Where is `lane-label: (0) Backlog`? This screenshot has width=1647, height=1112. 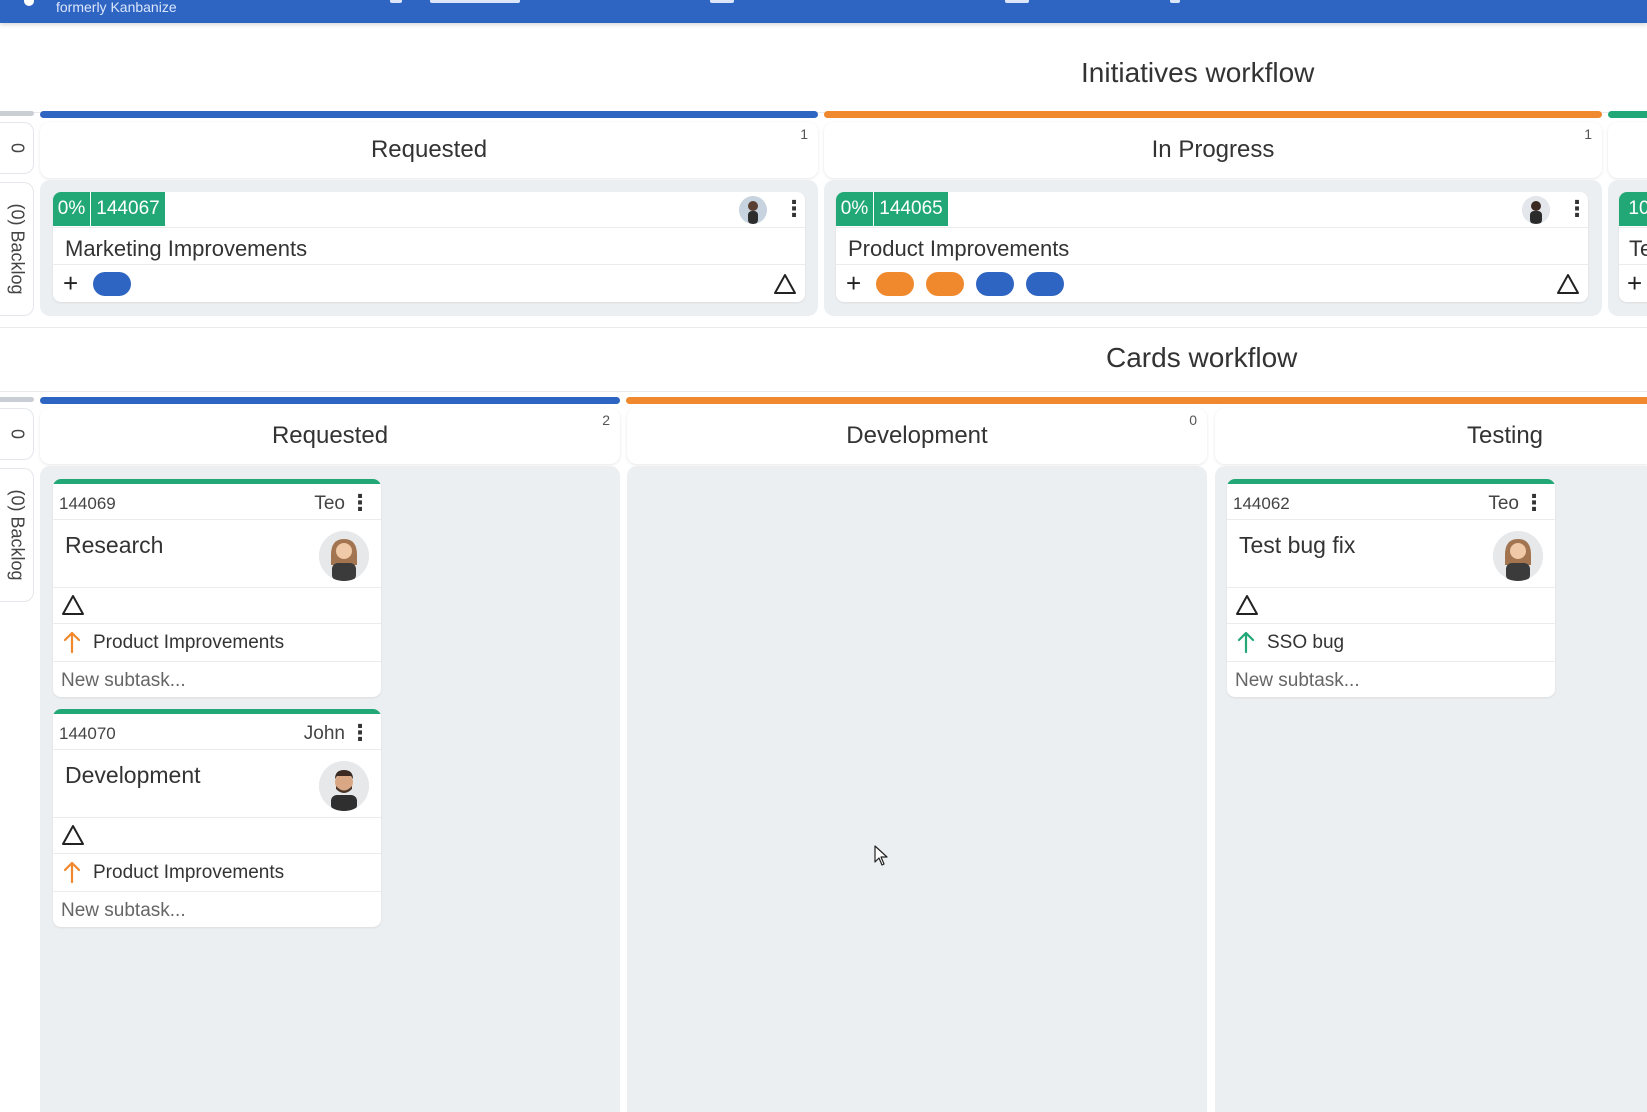
lane-label: (0) Backlog is located at coordinates (17, 249).